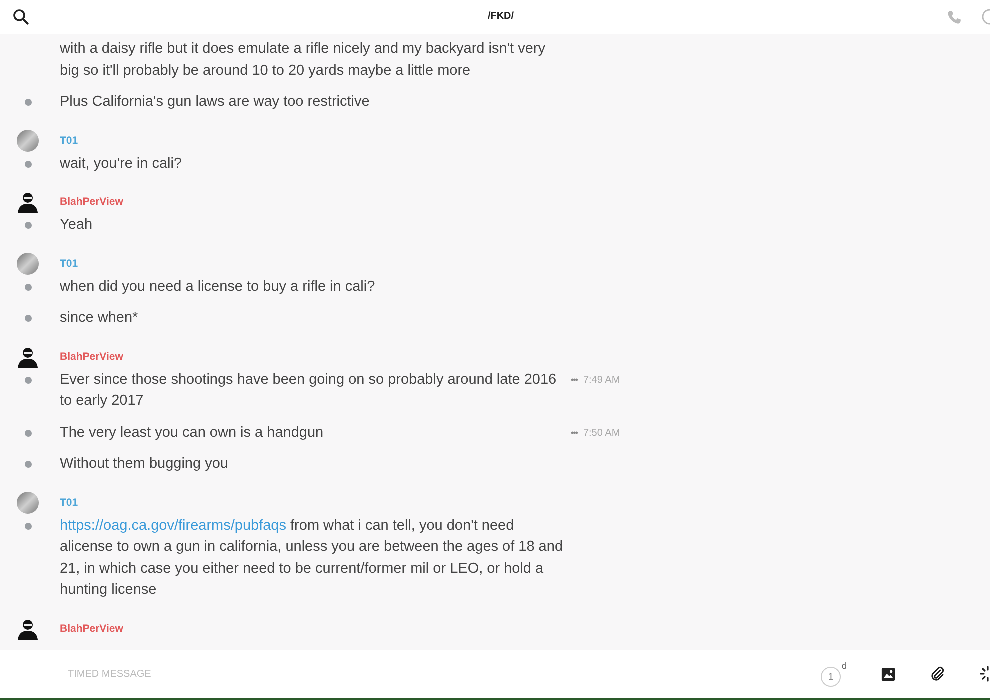 The width and height of the screenshot is (990, 700). Describe the element at coordinates (601, 380) in the screenshot. I see `timestamp: 7:49 AM` at that location.